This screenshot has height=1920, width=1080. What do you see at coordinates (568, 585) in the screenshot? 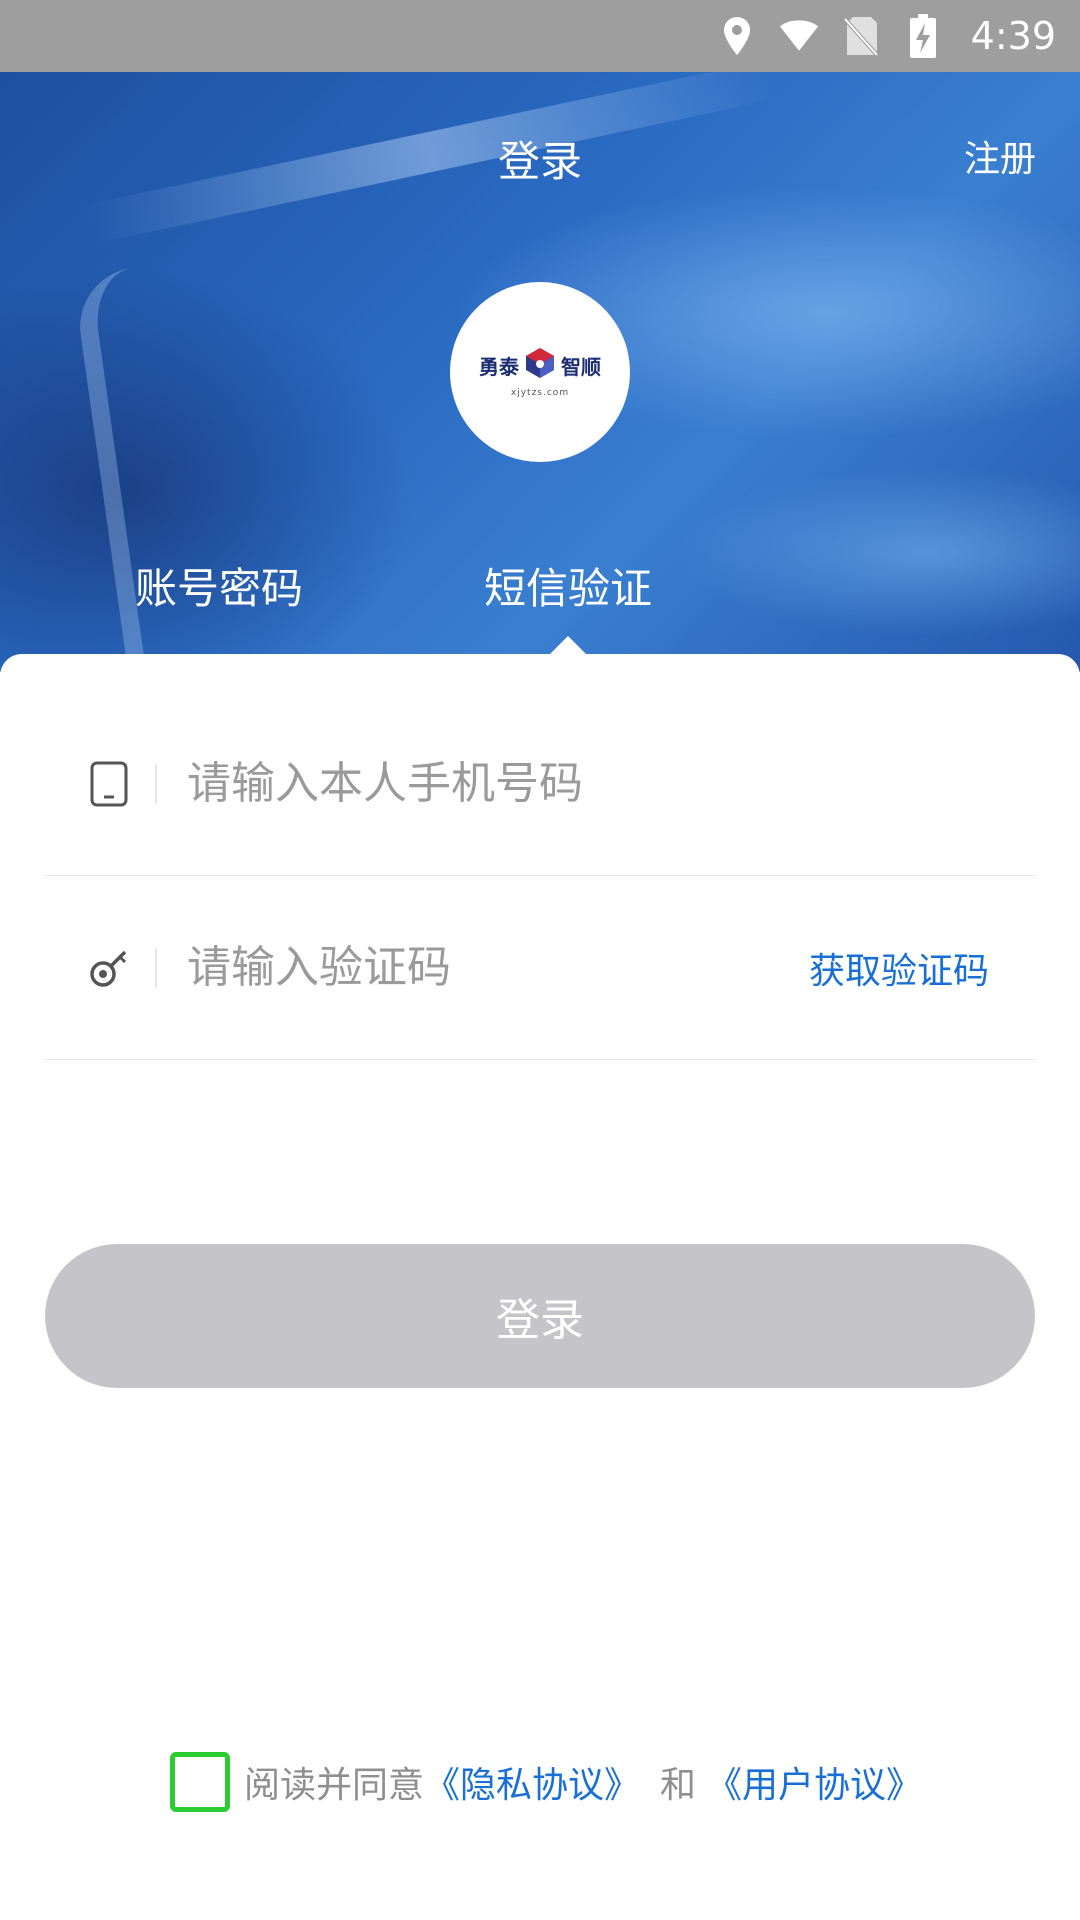
I see `tab-sms-verification: 短信验证` at bounding box center [568, 585].